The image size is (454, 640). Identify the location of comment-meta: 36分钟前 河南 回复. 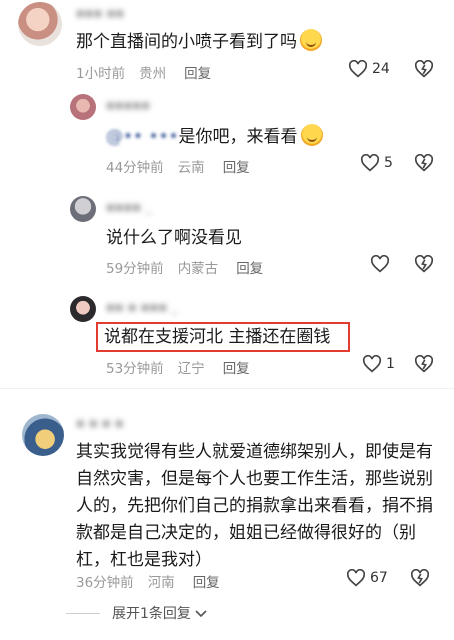
(155, 581).